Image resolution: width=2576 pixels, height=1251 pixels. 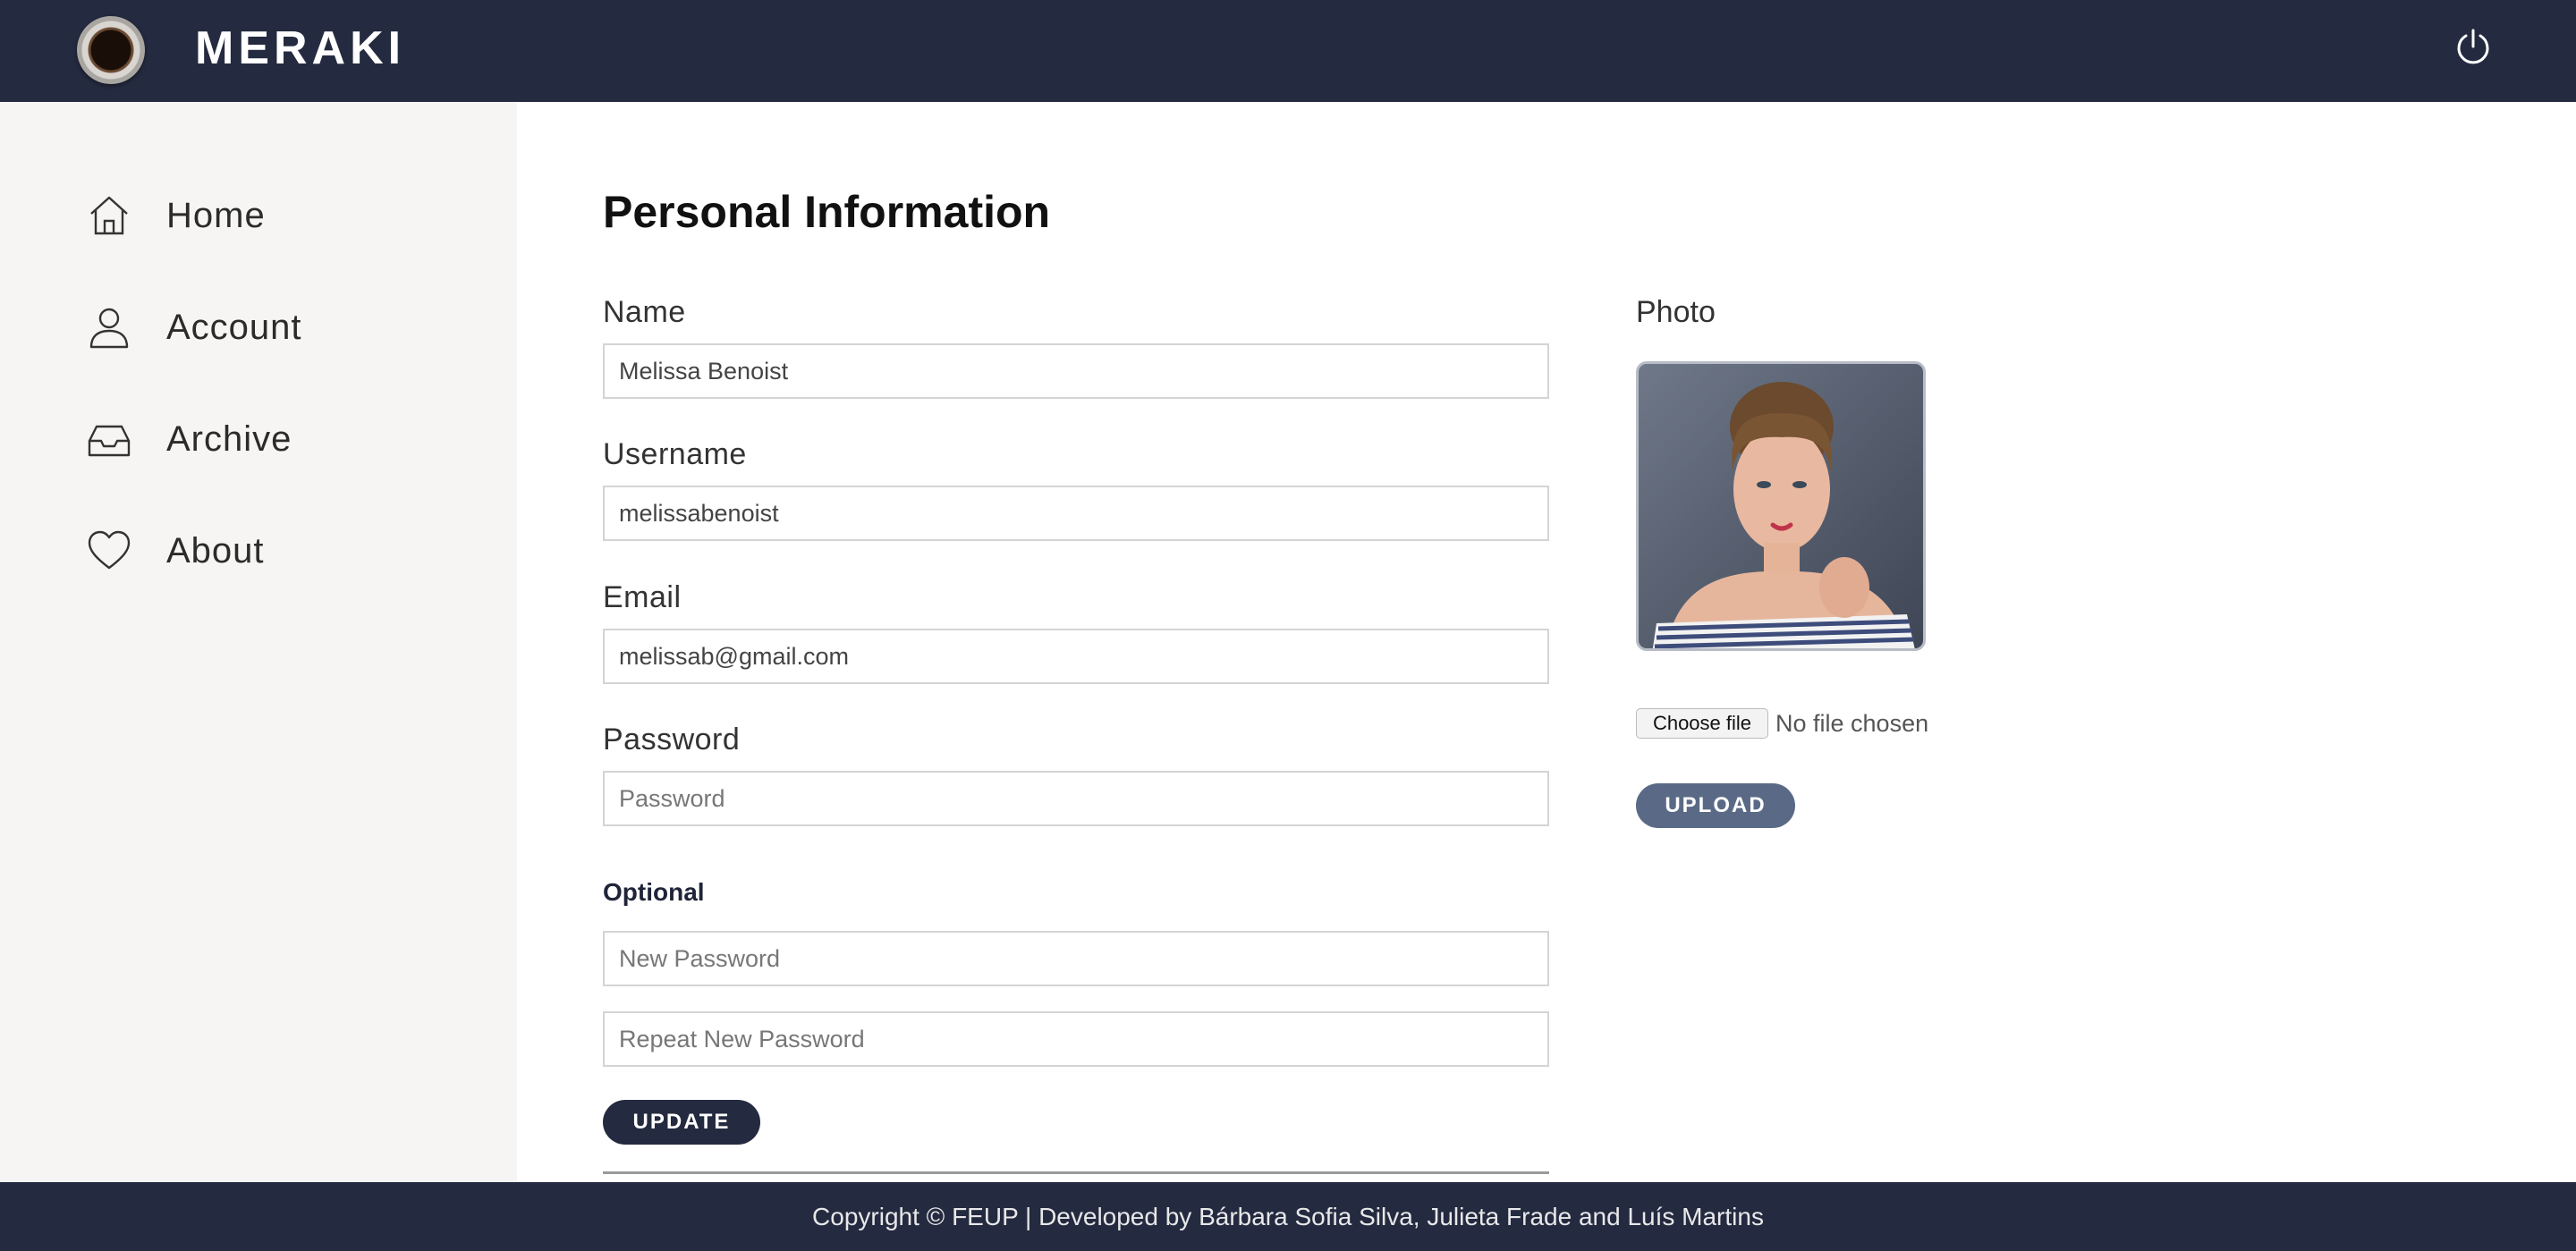 I want to click on sidebar-item-about: About, so click(x=175, y=551).